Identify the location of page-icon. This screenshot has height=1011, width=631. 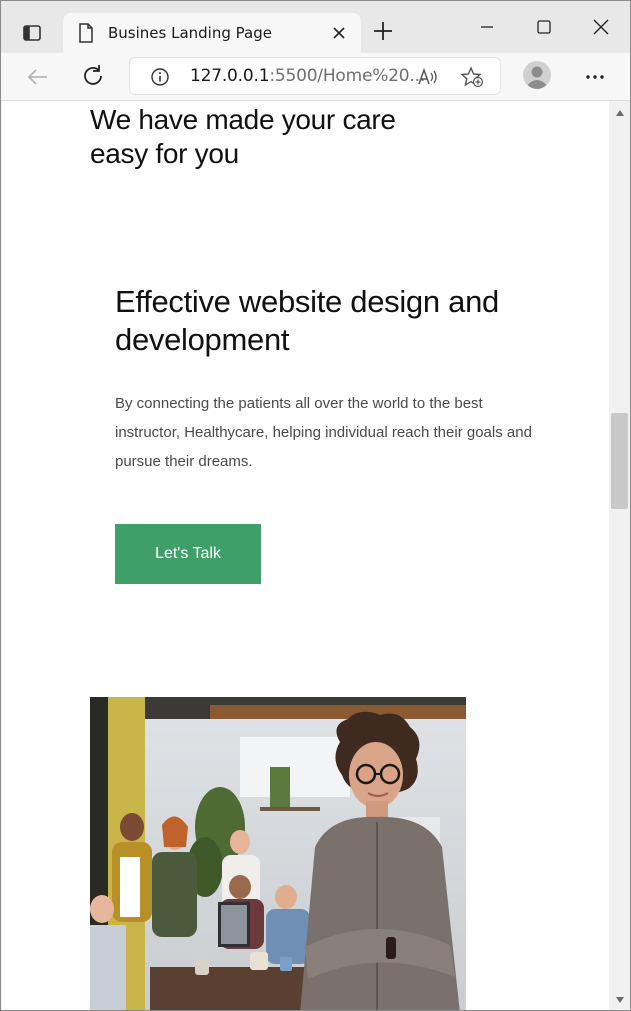
(86, 33).